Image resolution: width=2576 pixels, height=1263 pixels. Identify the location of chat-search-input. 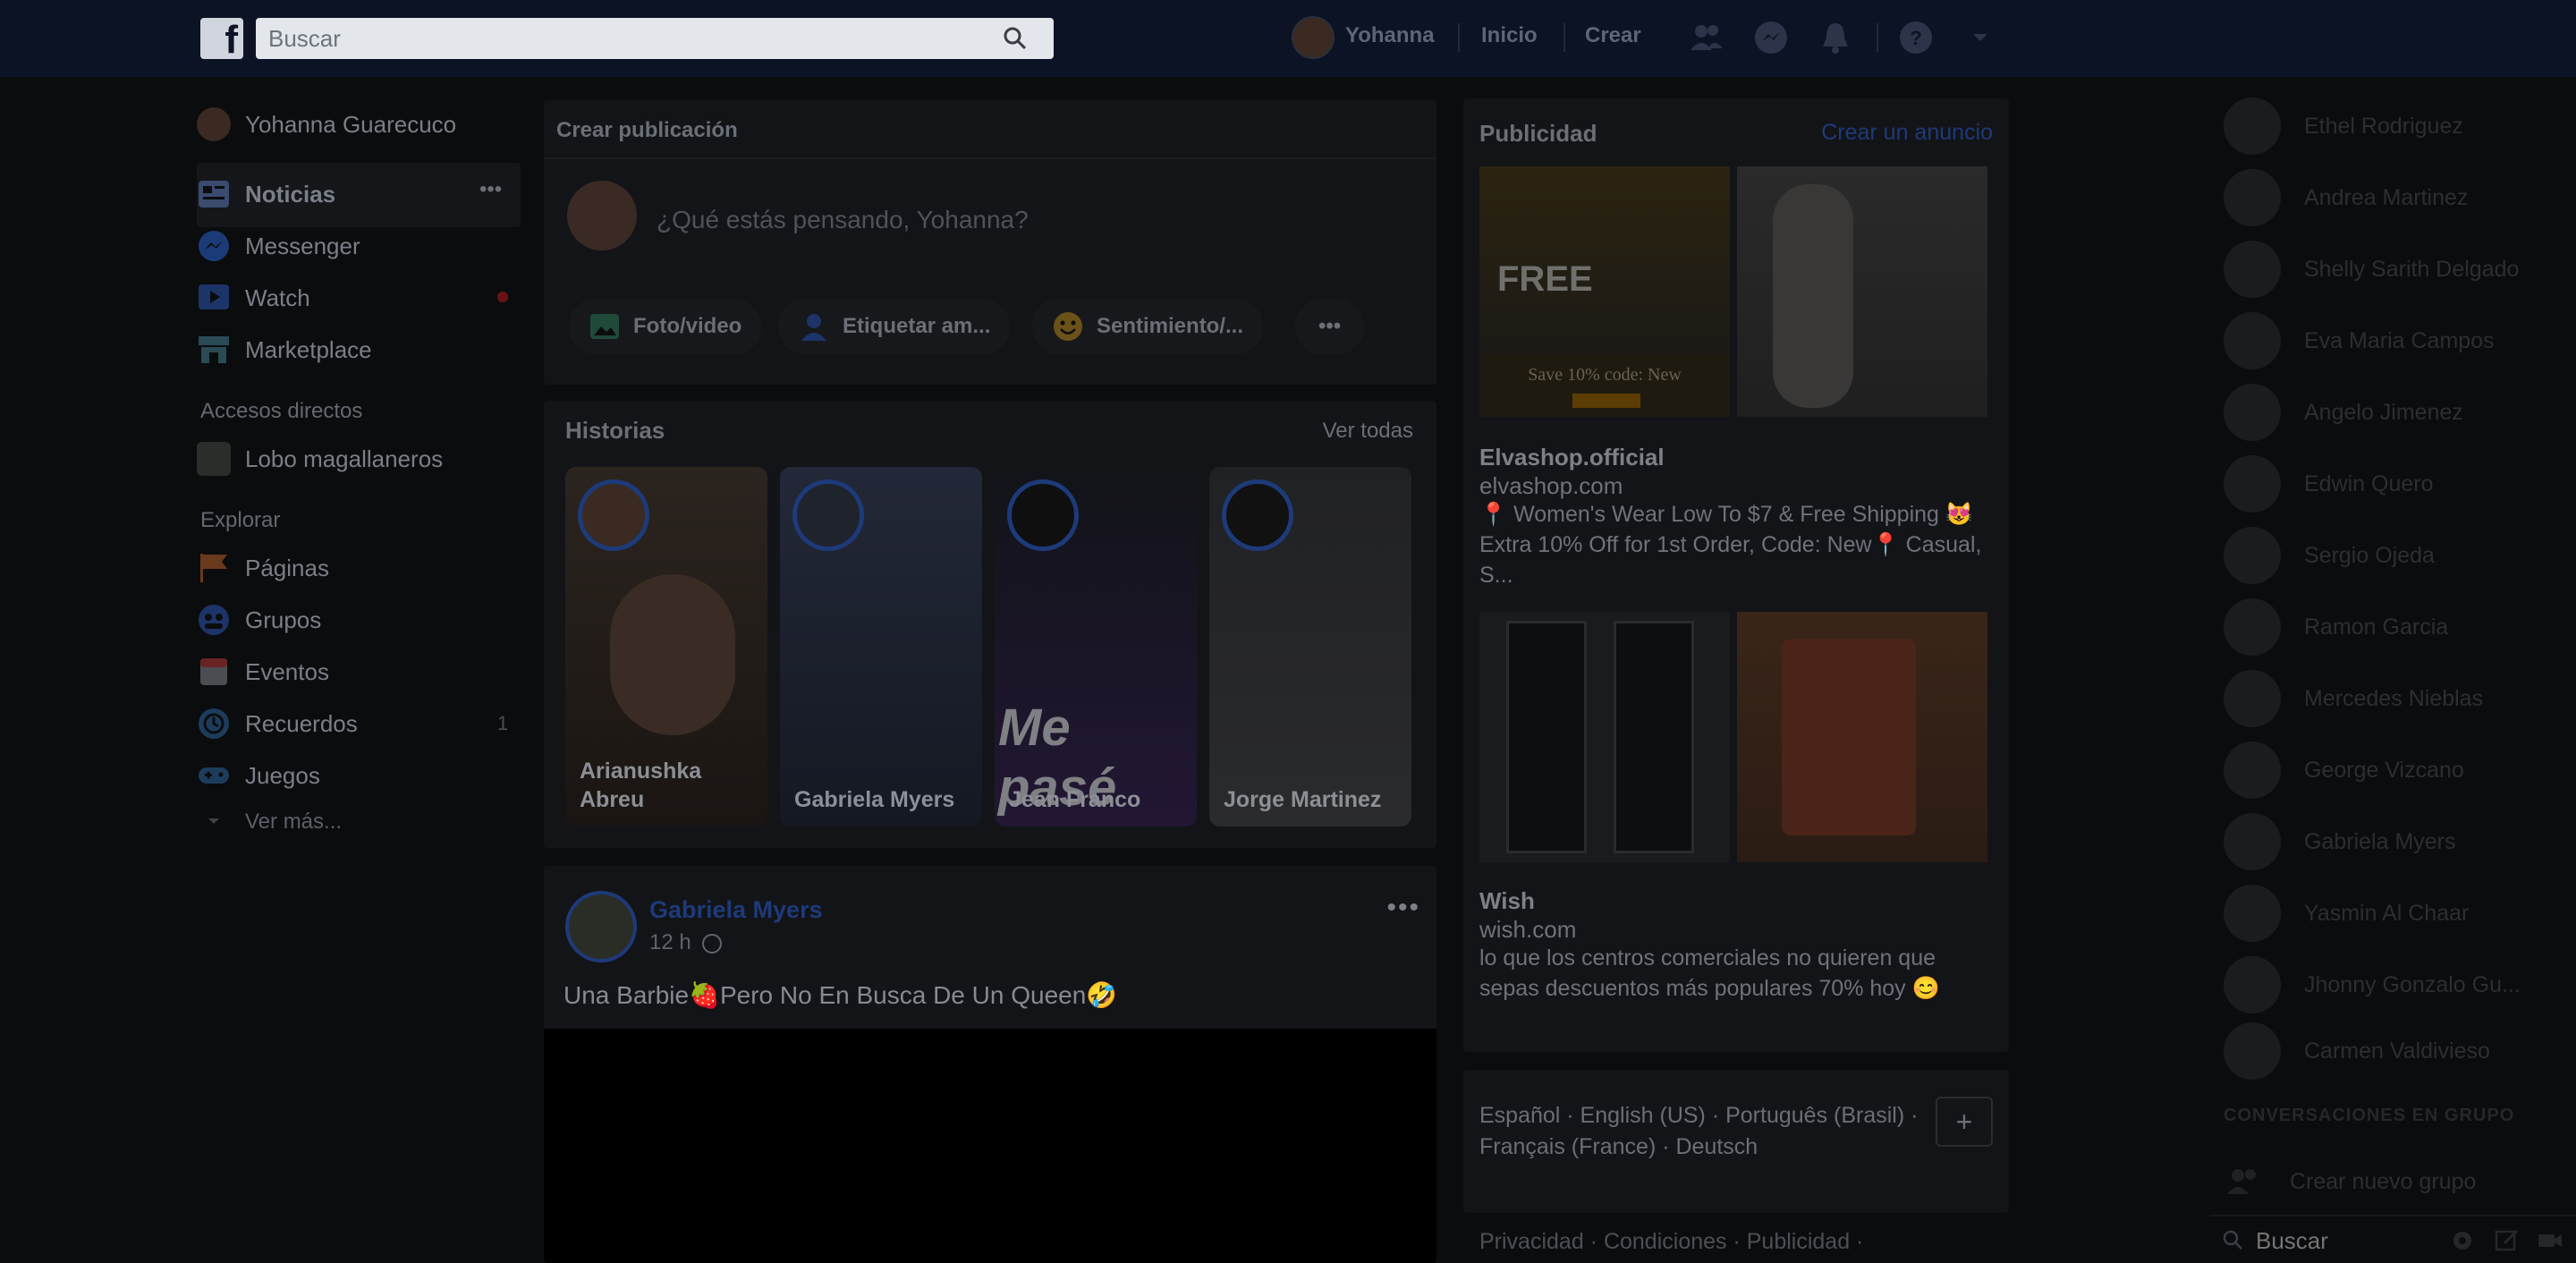
(2336, 1241).